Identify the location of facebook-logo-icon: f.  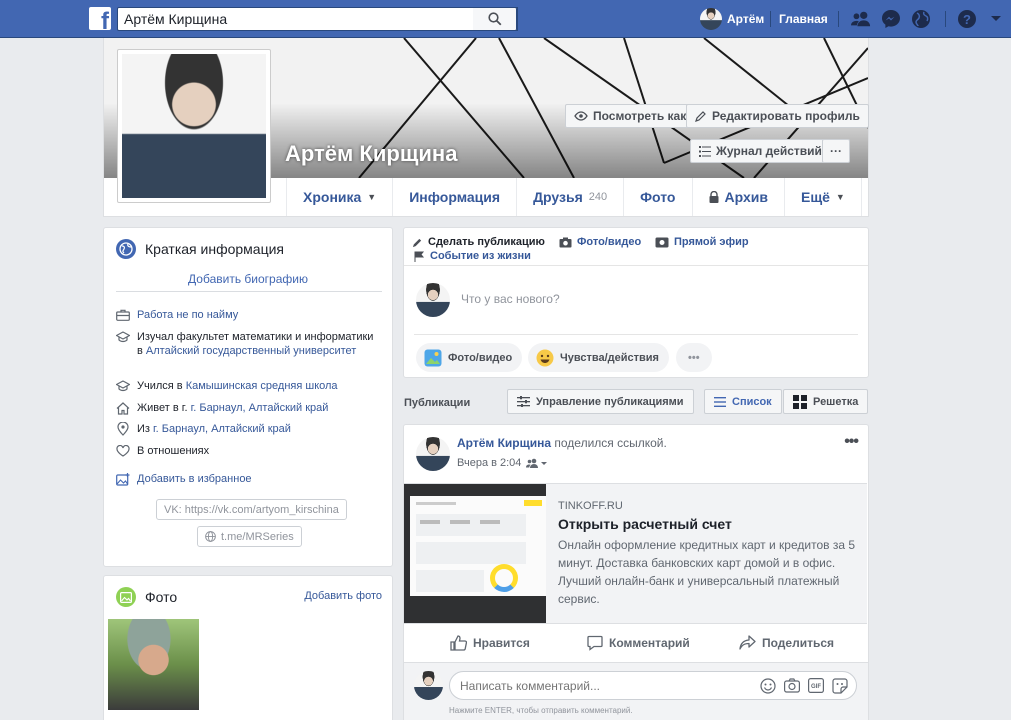
(100, 18).